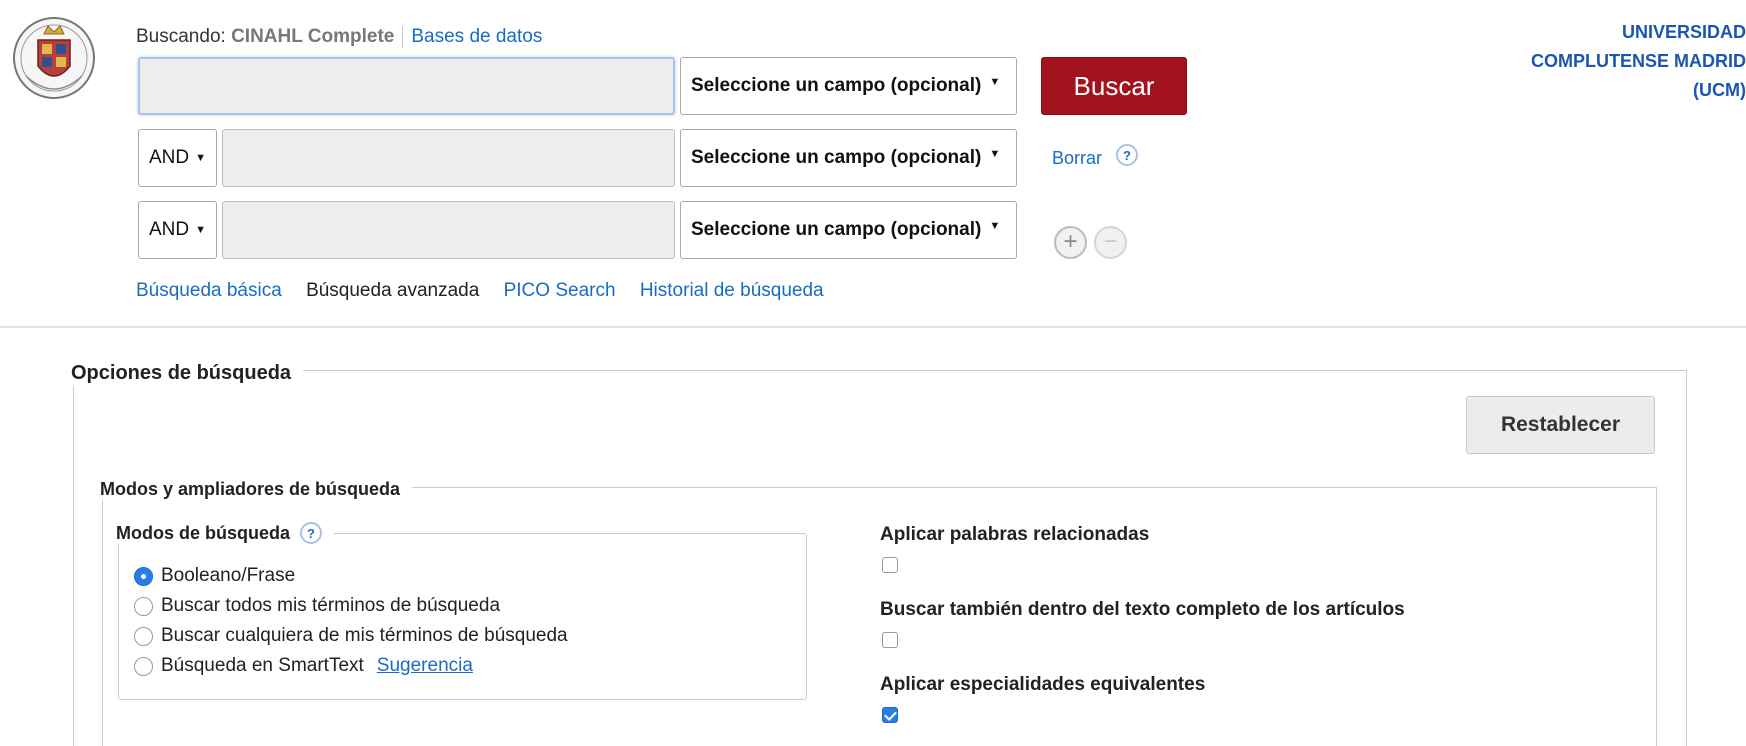  What do you see at coordinates (313, 37) in the screenshot?
I see `database-name: CINAHL Complete` at bounding box center [313, 37].